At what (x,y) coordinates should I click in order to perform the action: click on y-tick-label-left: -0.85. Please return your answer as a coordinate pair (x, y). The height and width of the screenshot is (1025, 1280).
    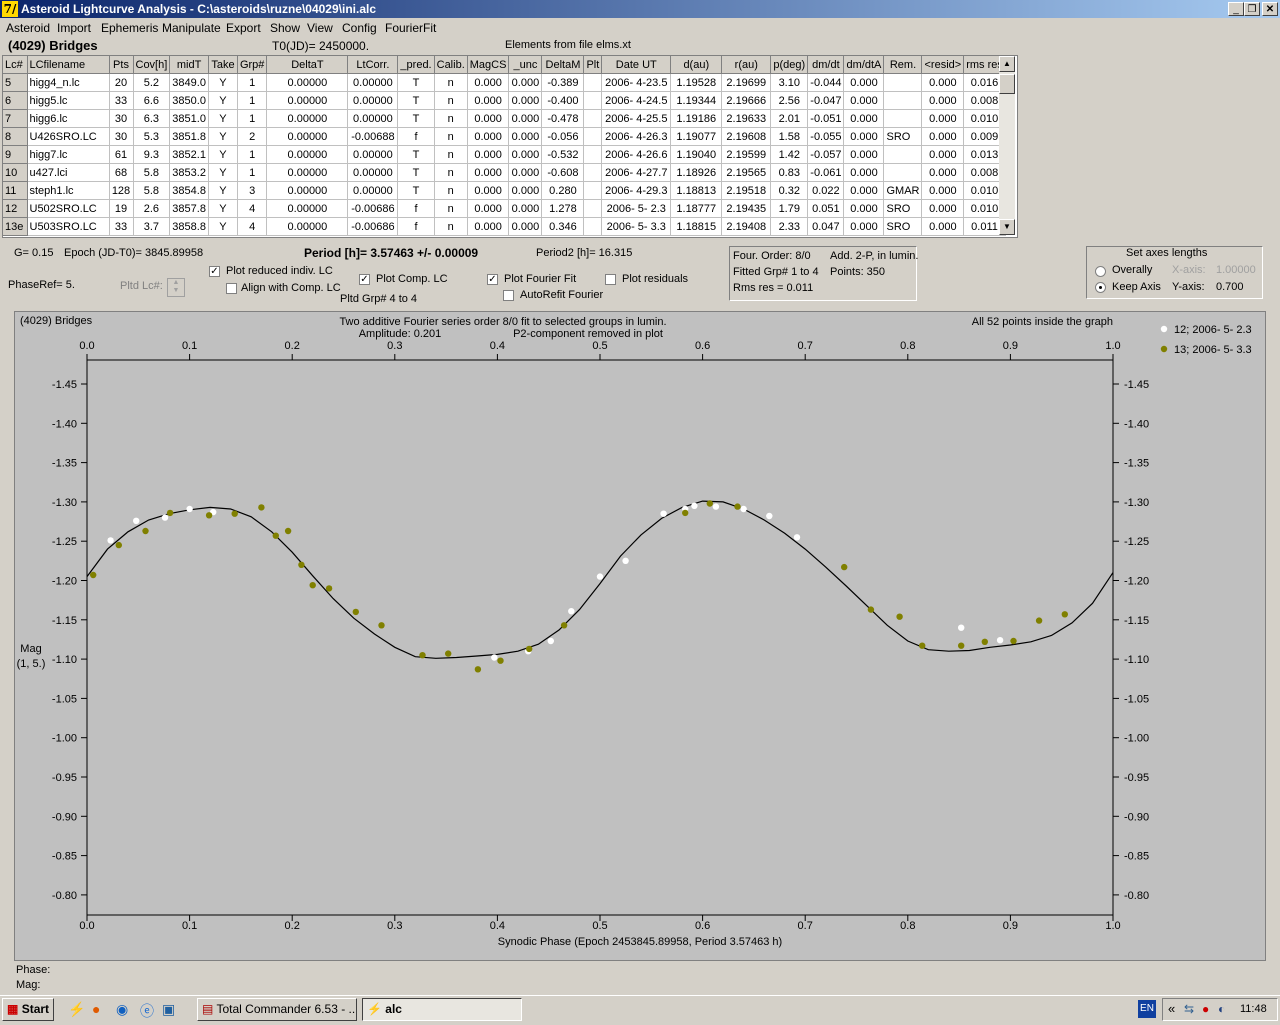
    Looking at the image, I should click on (64, 857).